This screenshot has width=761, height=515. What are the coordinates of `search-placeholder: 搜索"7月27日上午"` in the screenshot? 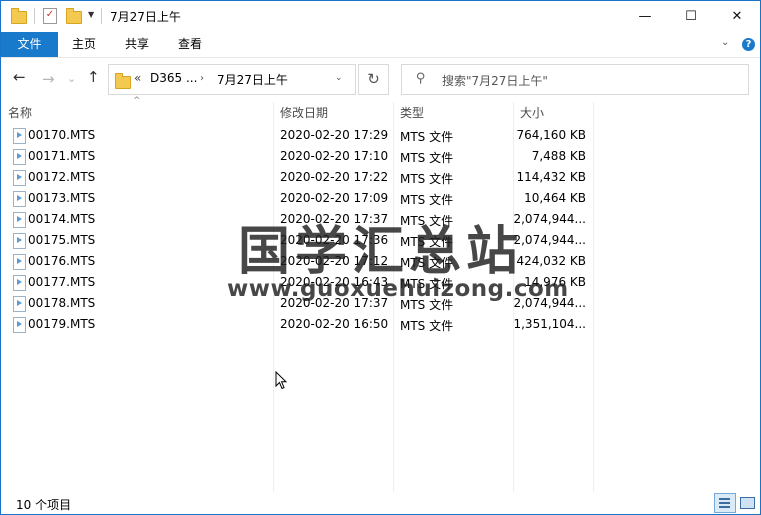 It's located at (495, 81).